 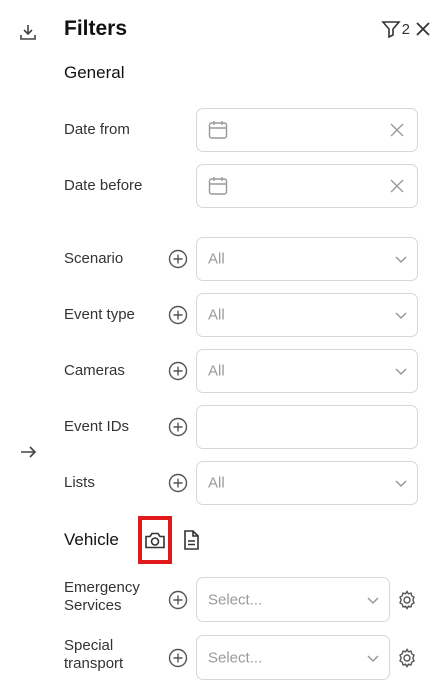 I want to click on filter-funnel-icon, so click(x=390, y=30).